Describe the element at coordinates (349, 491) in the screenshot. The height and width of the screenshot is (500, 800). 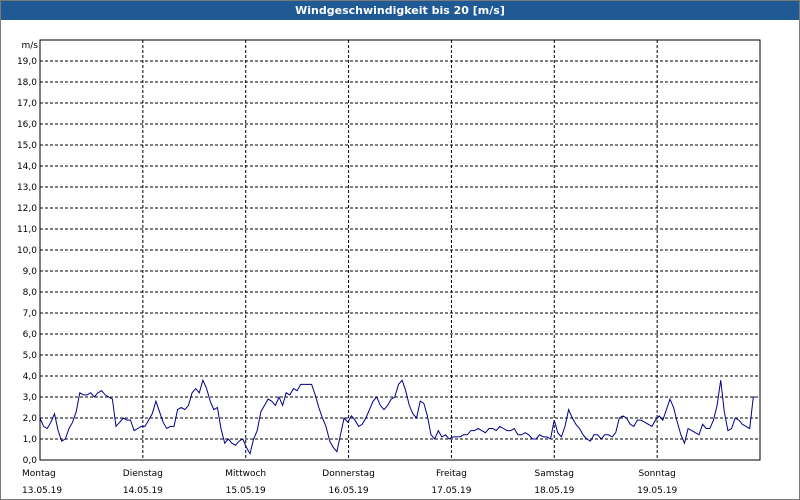
I see `x-tick-date-label: 16.05.19` at that location.